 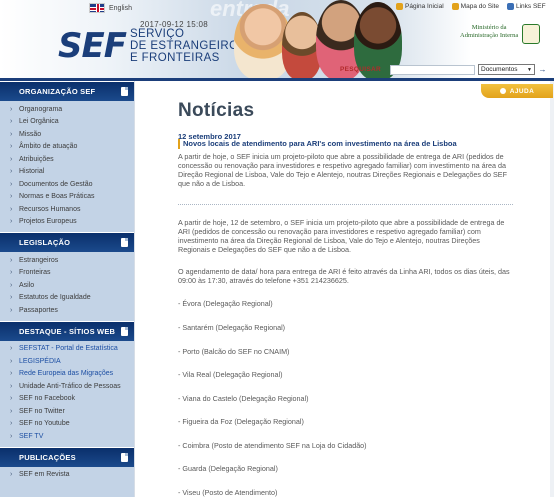 I want to click on home-link-label: Página Inicial, so click(x=424, y=6).